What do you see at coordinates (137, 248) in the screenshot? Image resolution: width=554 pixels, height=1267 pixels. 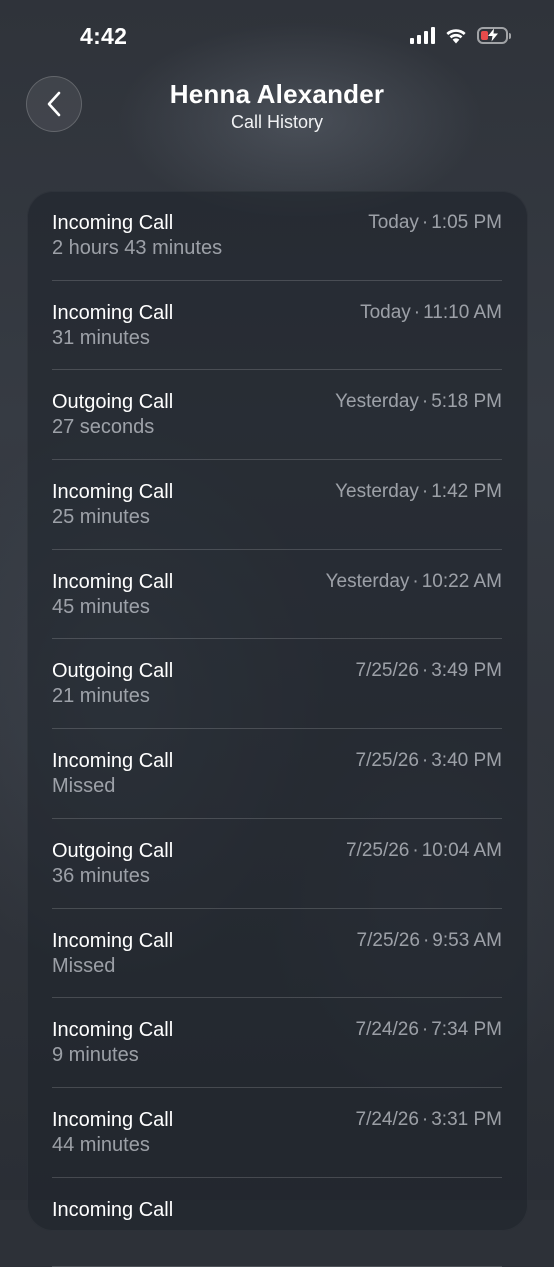 I see `call-detail: 2 hours 43 minutes` at bounding box center [137, 248].